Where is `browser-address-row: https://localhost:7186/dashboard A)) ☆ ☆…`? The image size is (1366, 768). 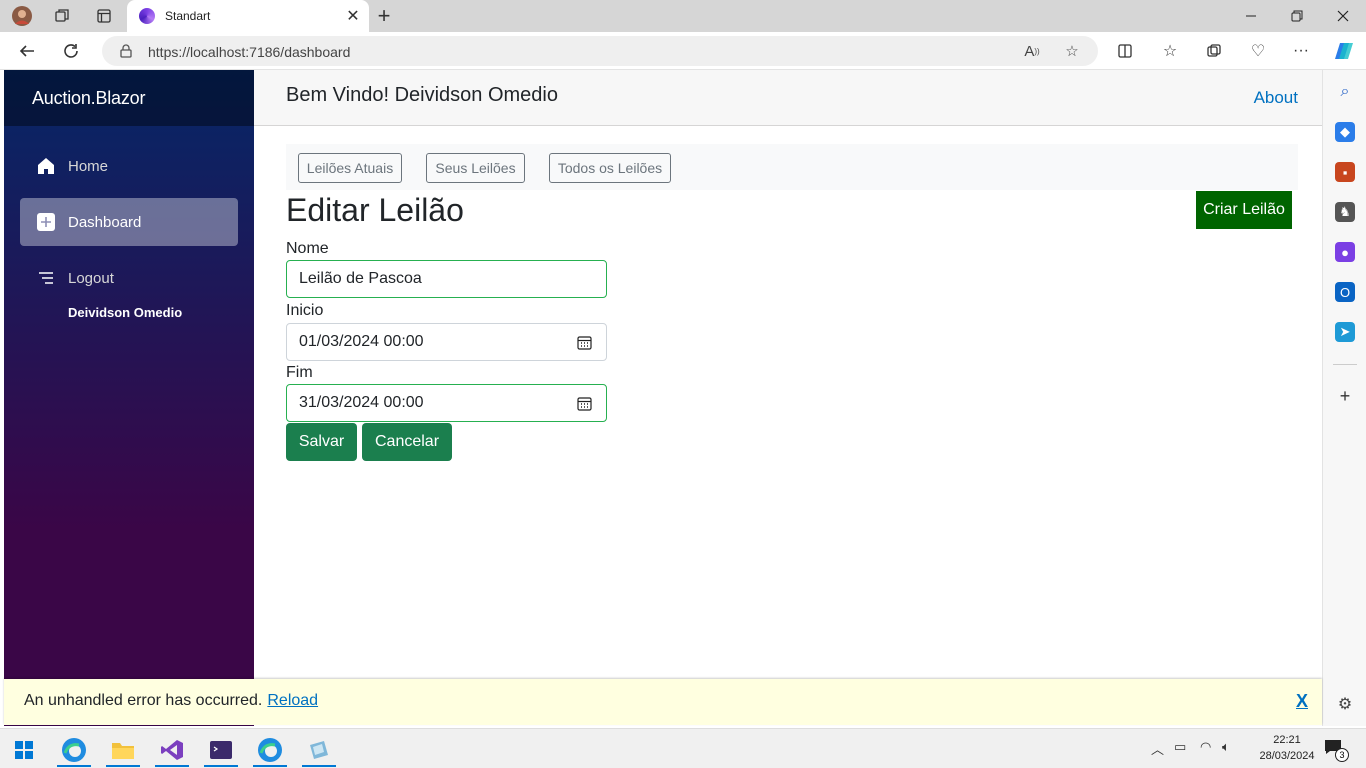
browser-address-row: https://localhost:7186/dashboard A)) ☆ ☆… is located at coordinates (683, 51).